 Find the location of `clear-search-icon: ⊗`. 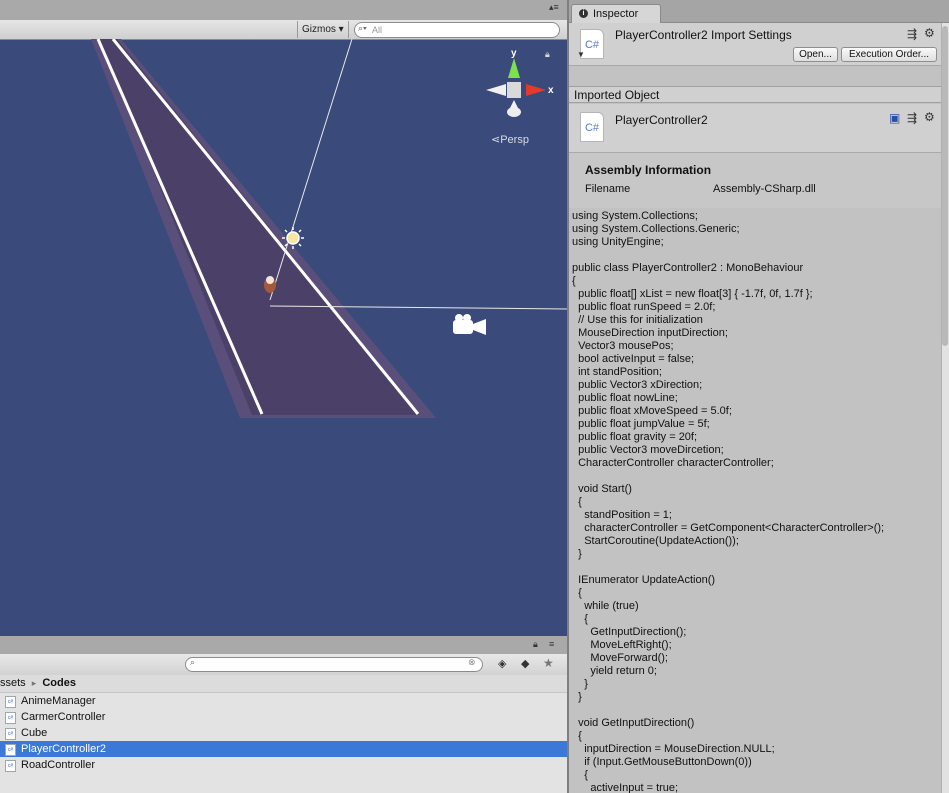

clear-search-icon: ⊗ is located at coordinates (472, 662).